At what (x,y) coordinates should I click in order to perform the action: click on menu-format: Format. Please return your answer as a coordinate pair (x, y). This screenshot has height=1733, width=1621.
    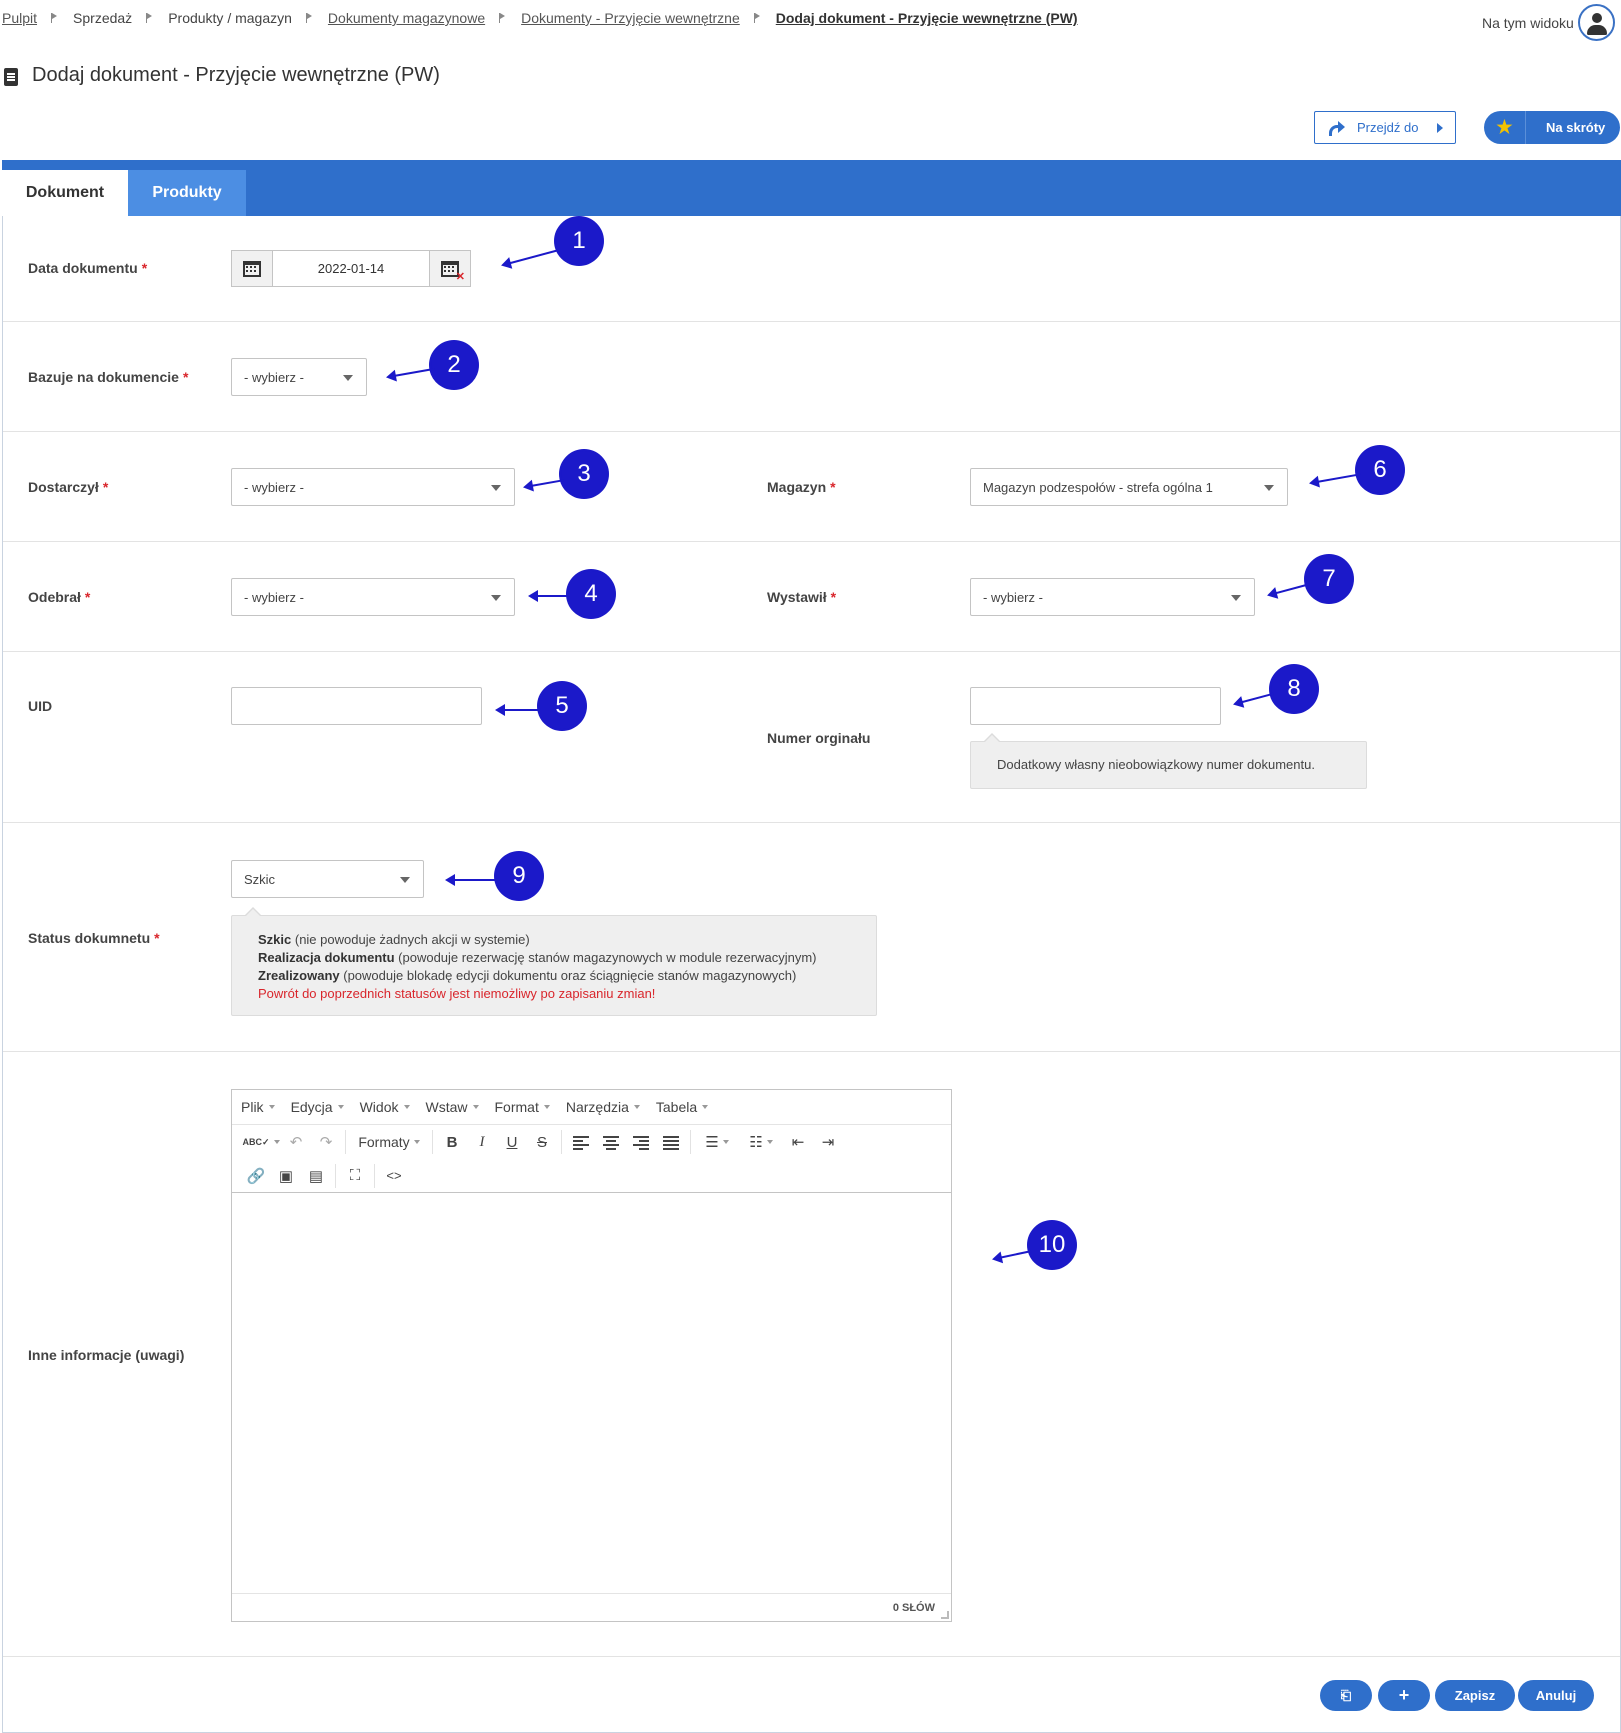
    Looking at the image, I should click on (522, 1107).